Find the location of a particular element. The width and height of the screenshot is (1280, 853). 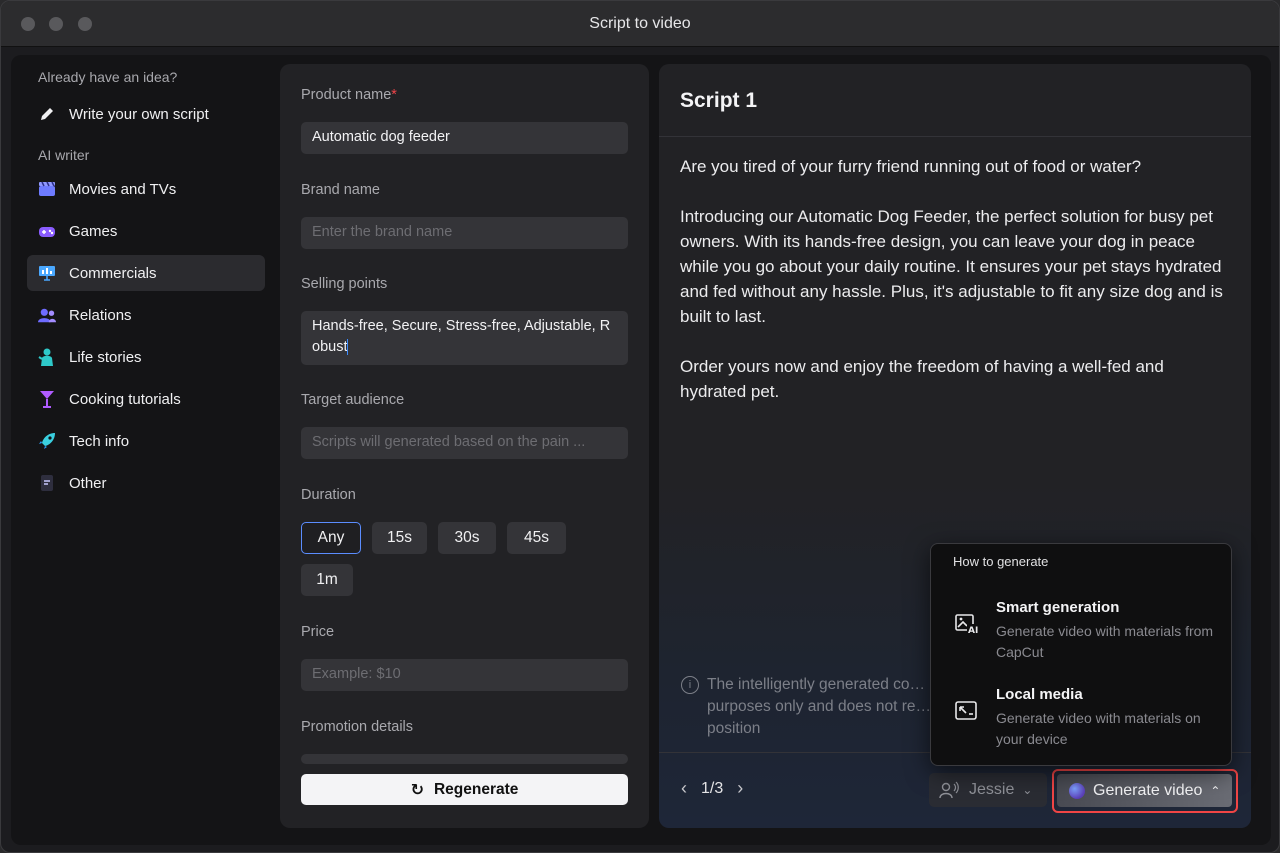

sidebar-item-cooking: Cooking tutorials is located at coordinates (146, 399).